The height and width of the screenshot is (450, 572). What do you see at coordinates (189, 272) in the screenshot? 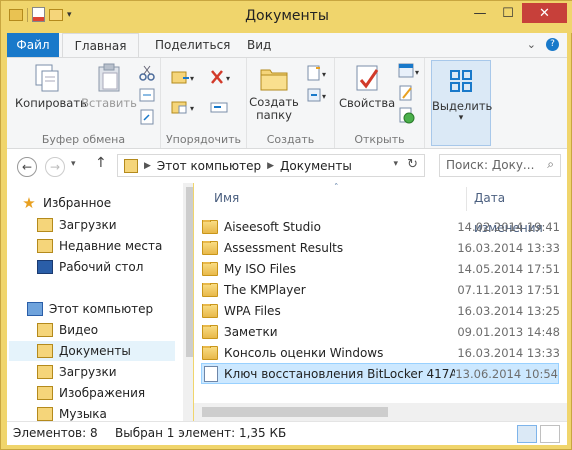
I see `nav-scroll-thumb` at bounding box center [189, 272].